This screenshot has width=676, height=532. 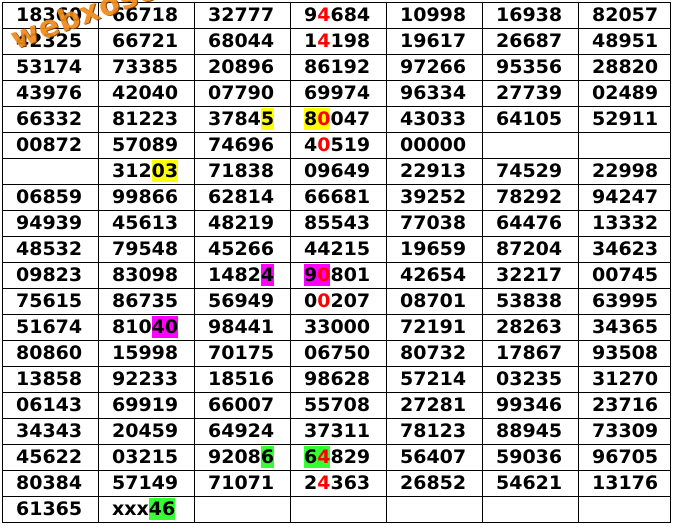 What do you see at coordinates (338, 249) in the screenshot?
I see `number-cell: 44215` at bounding box center [338, 249].